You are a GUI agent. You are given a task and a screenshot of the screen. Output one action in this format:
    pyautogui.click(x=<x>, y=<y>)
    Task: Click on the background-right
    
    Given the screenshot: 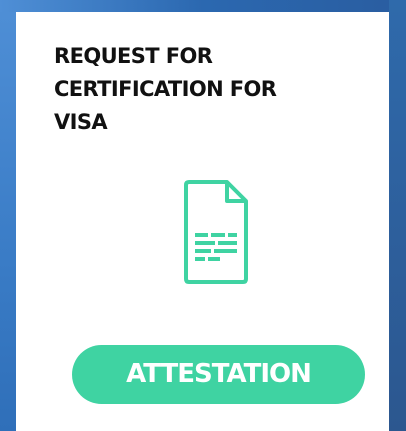 What is the action you would take?
    pyautogui.click(x=397, y=215)
    